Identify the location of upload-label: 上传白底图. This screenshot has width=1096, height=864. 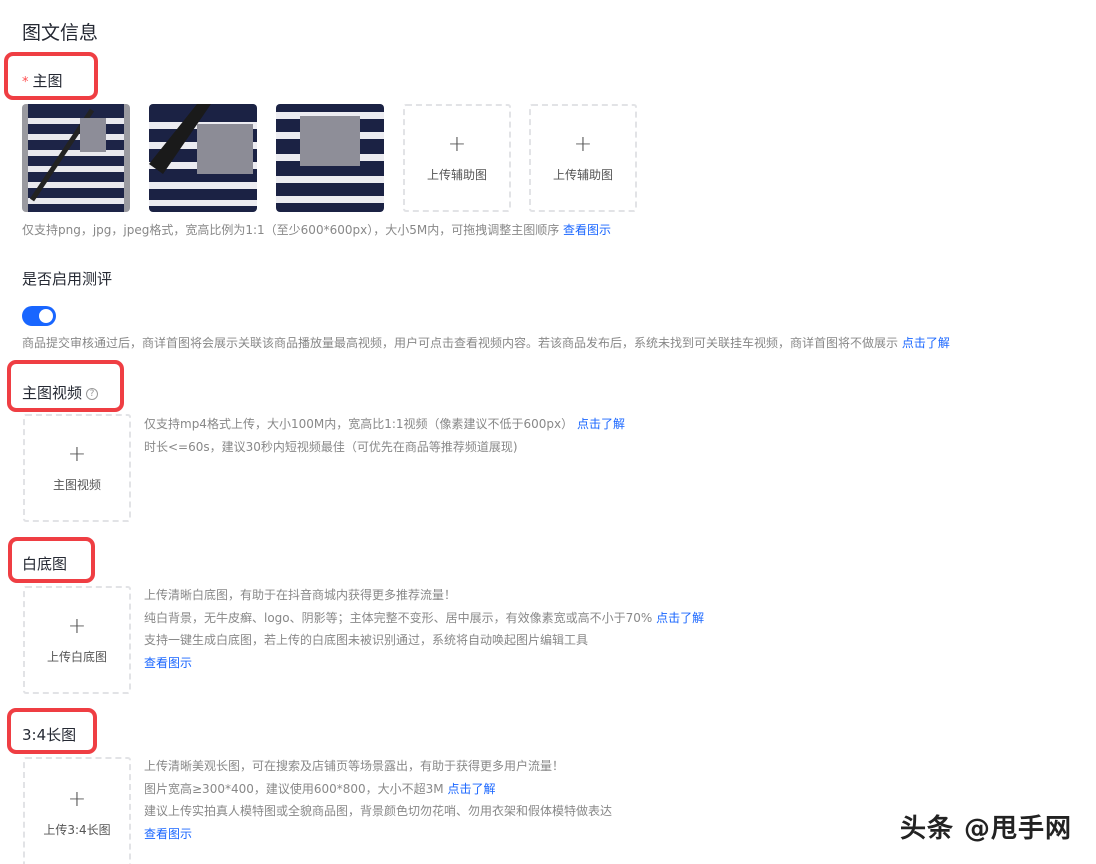
(76, 656).